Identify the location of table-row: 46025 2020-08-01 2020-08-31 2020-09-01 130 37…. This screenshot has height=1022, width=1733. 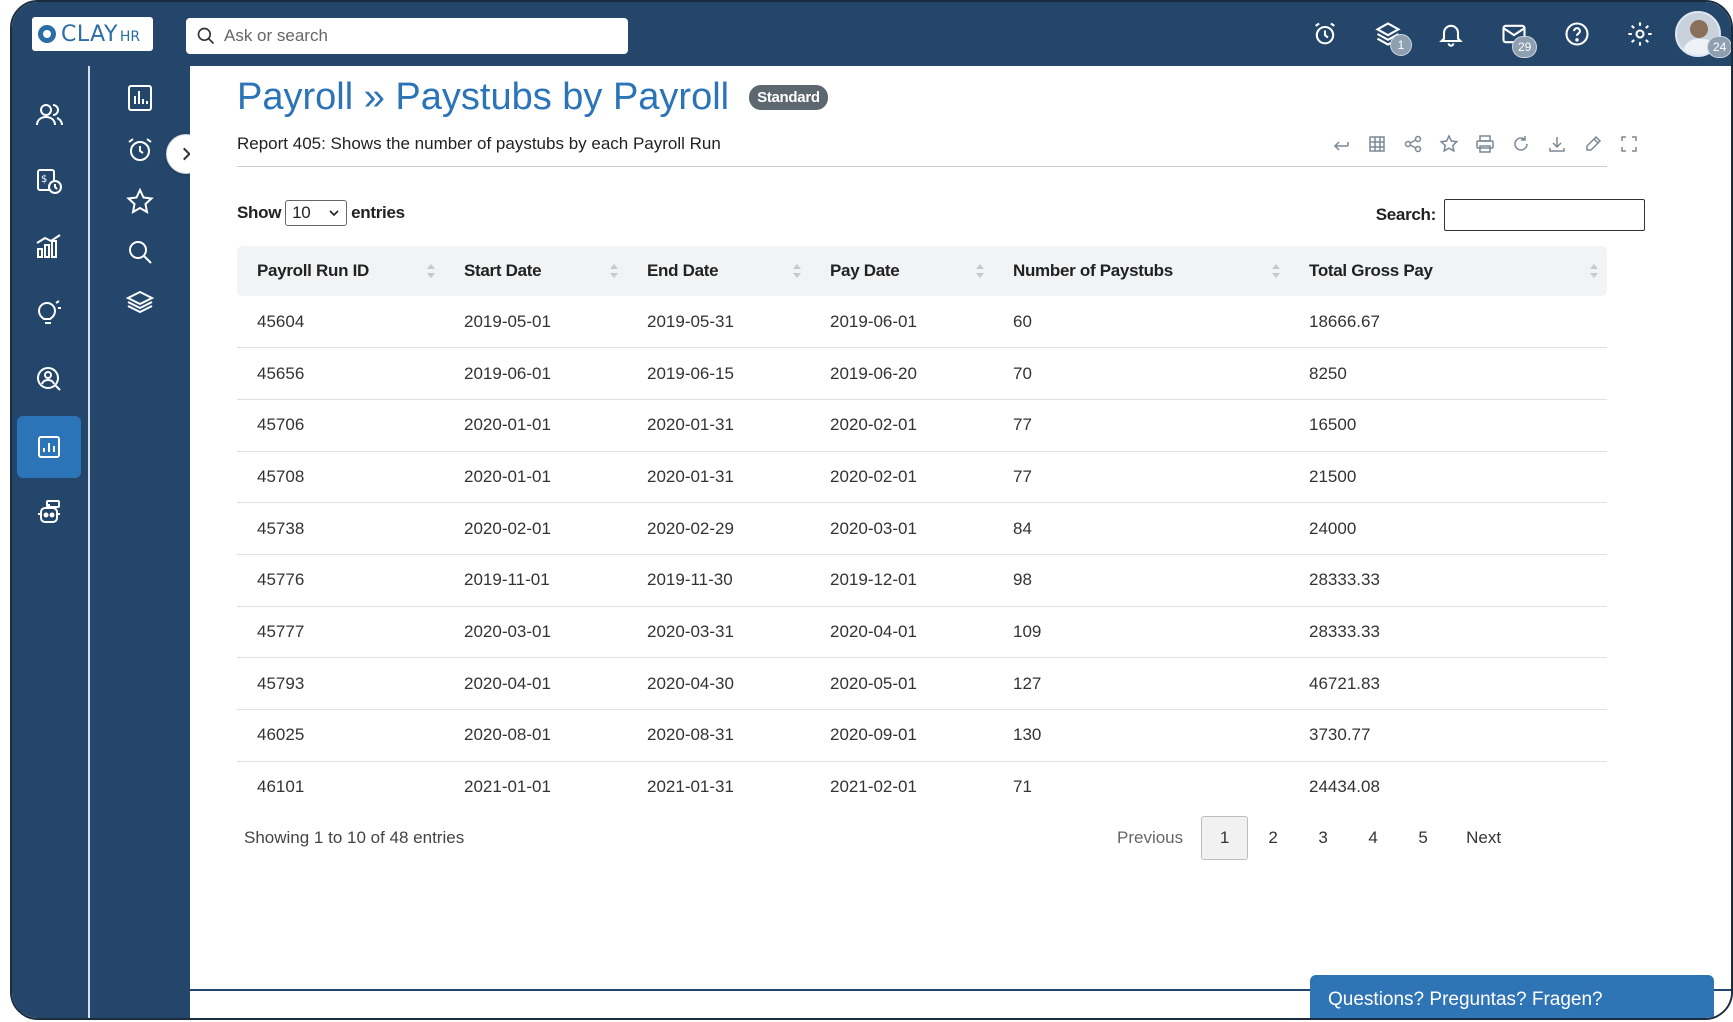
(922, 735).